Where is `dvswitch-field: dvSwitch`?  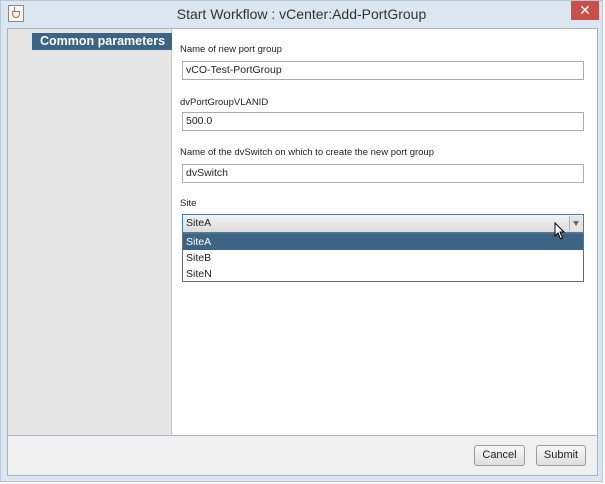
dvswitch-field: dvSwitch is located at coordinates (383, 173).